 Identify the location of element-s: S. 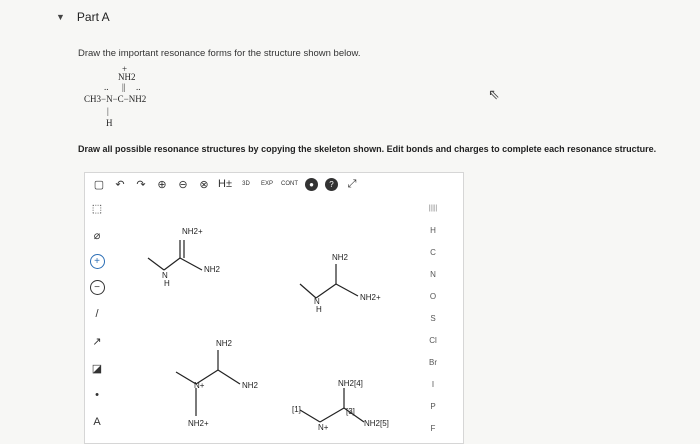
(432, 319).